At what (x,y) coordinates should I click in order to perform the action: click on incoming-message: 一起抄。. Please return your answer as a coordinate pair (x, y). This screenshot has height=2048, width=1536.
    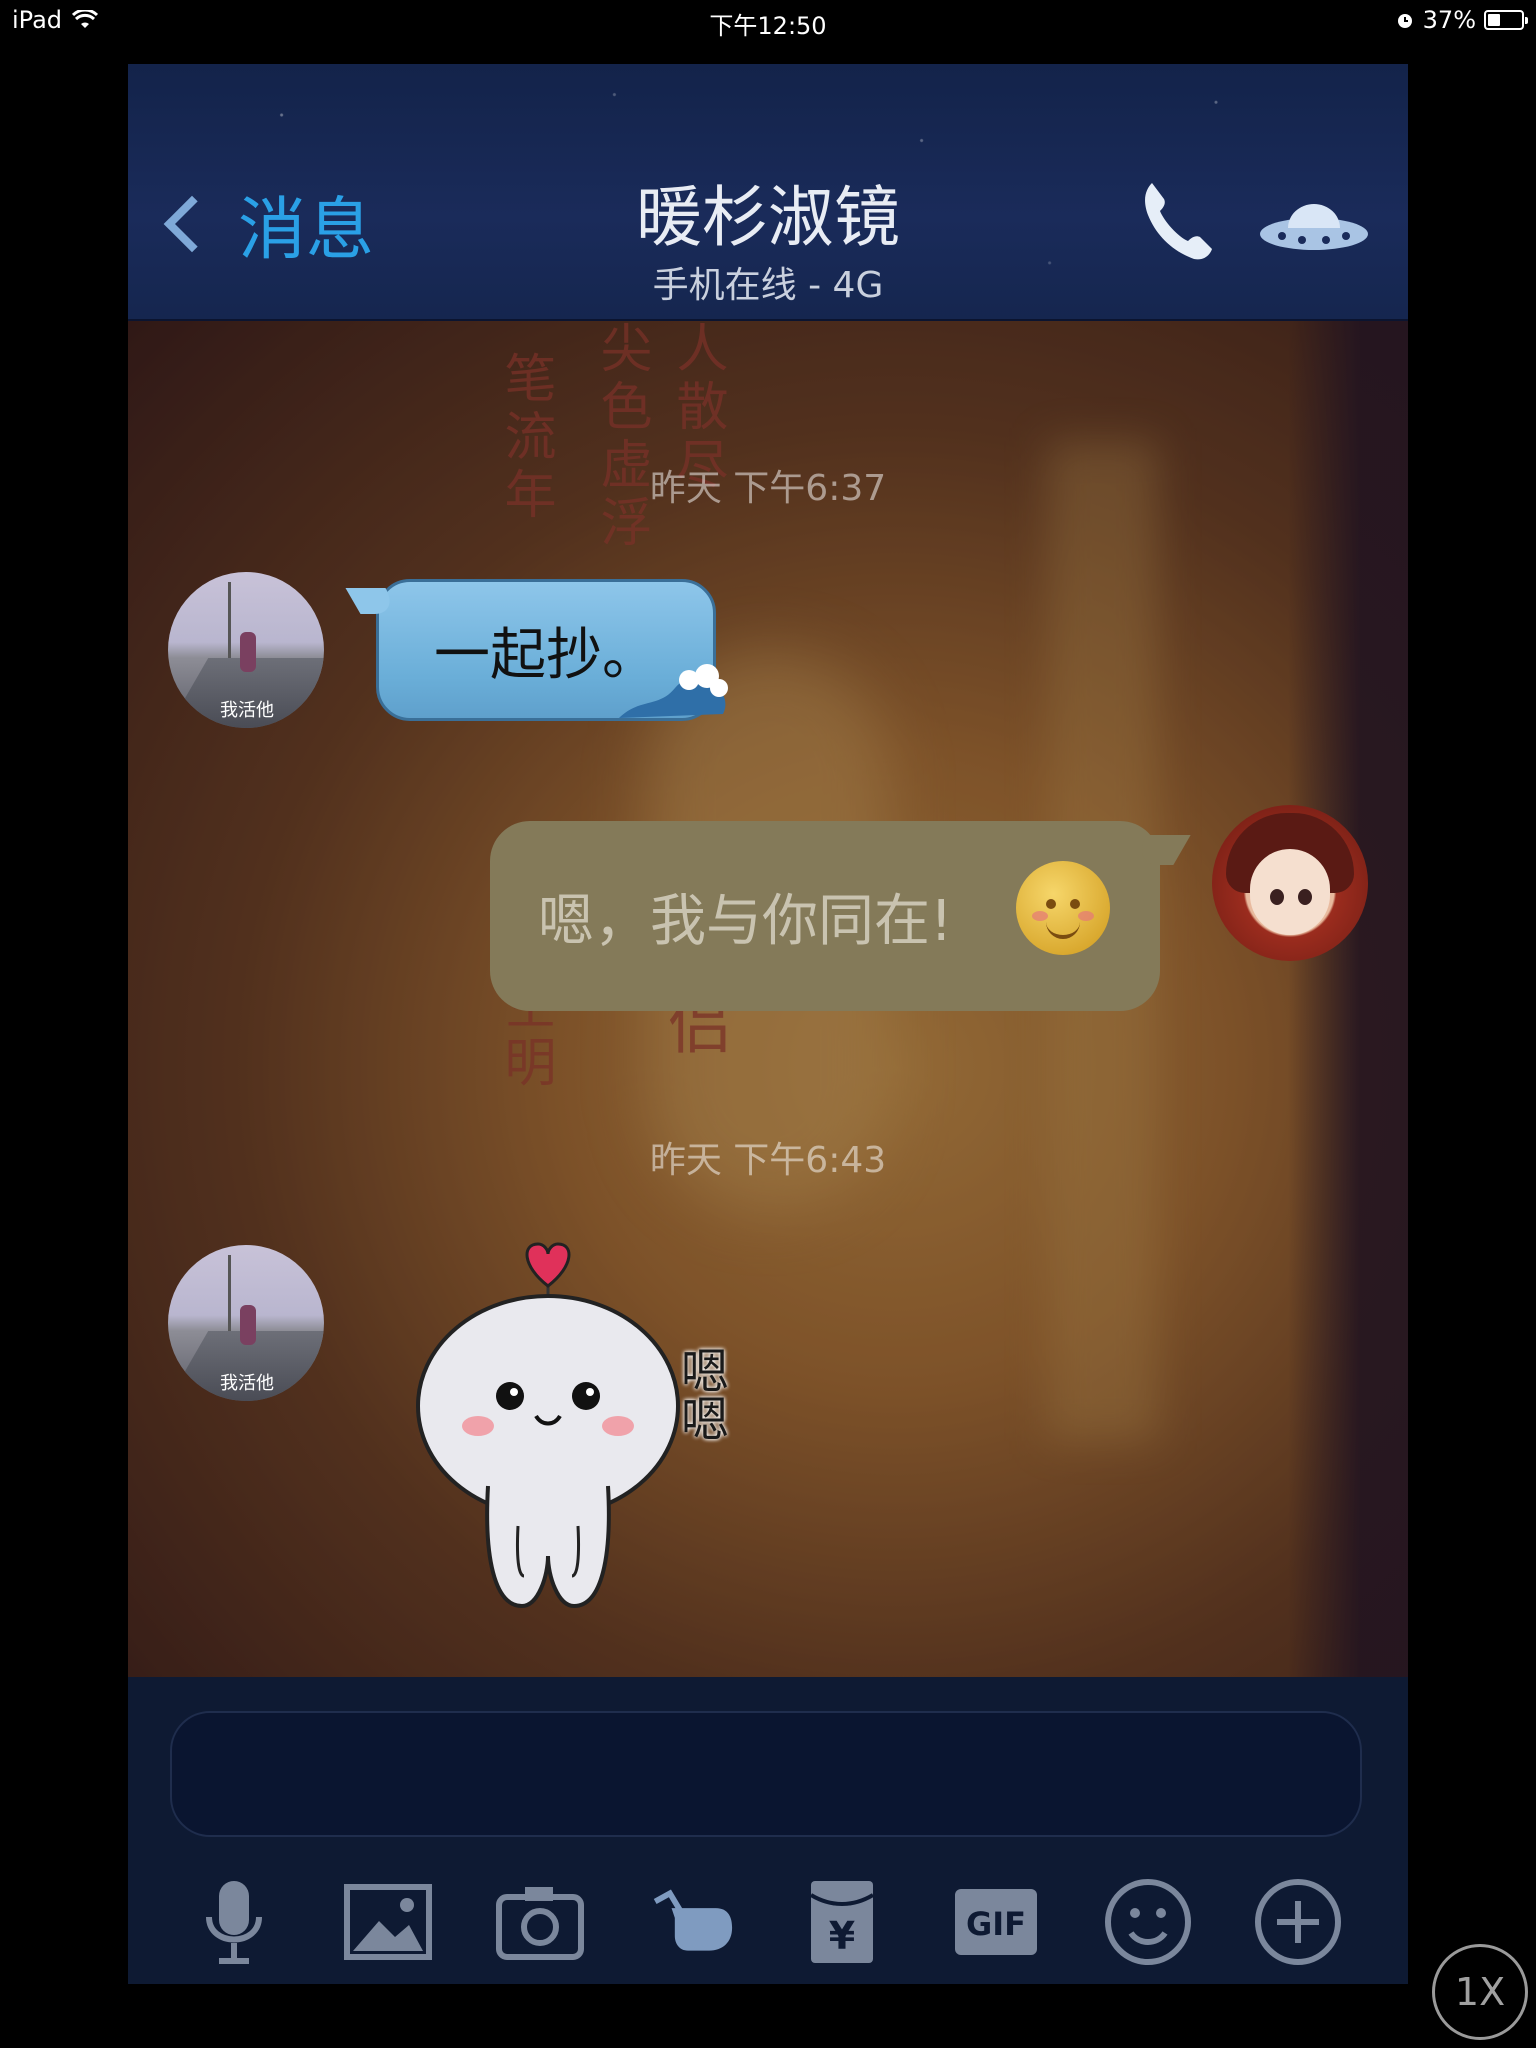
    Looking at the image, I should click on (552, 650).